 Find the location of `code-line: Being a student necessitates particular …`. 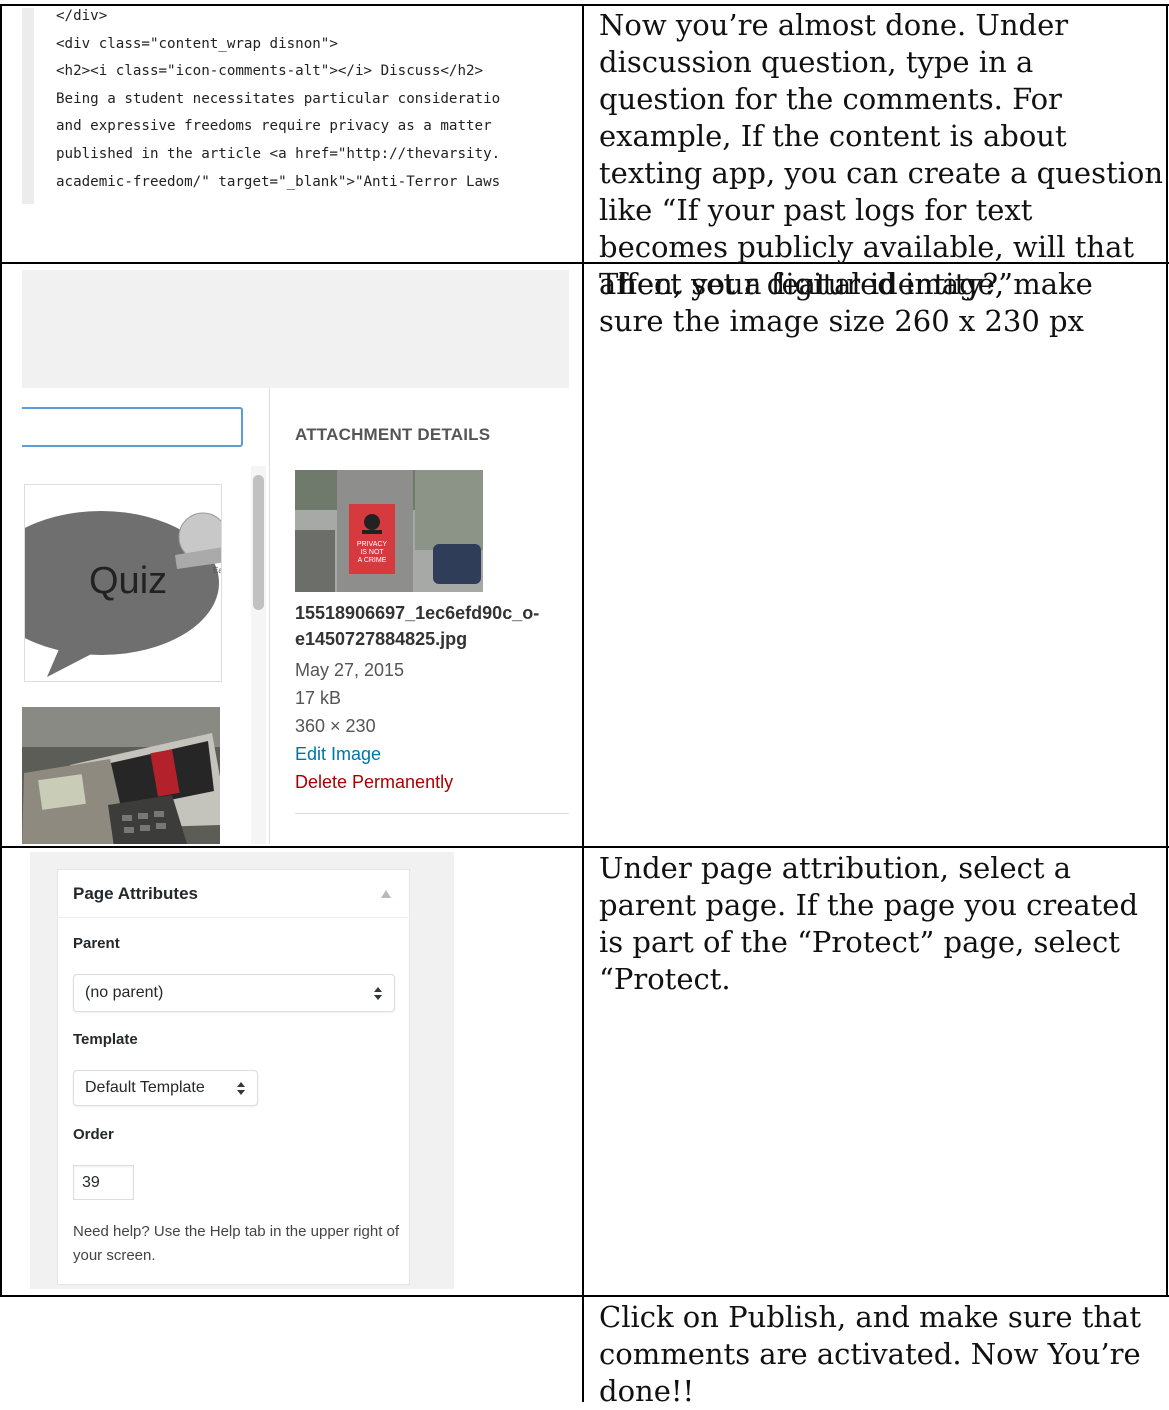

code-line: Being a student necessitates particular … is located at coordinates (278, 99).